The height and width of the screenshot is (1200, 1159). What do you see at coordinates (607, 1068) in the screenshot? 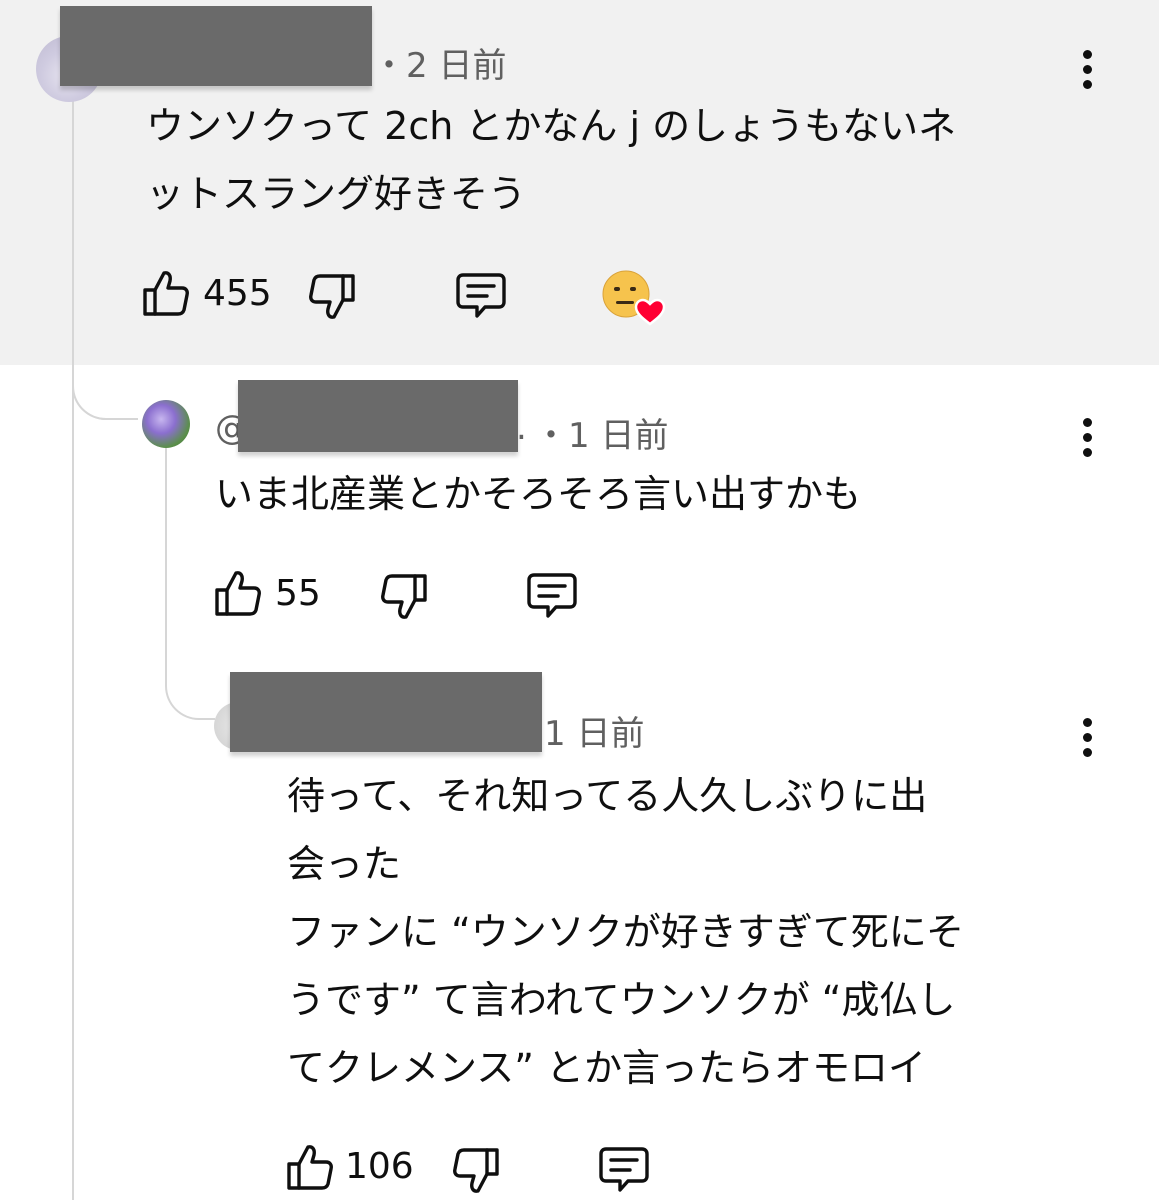
I see `comment-text-line: てクレメンス” とか言ったらオモロイ` at bounding box center [607, 1068].